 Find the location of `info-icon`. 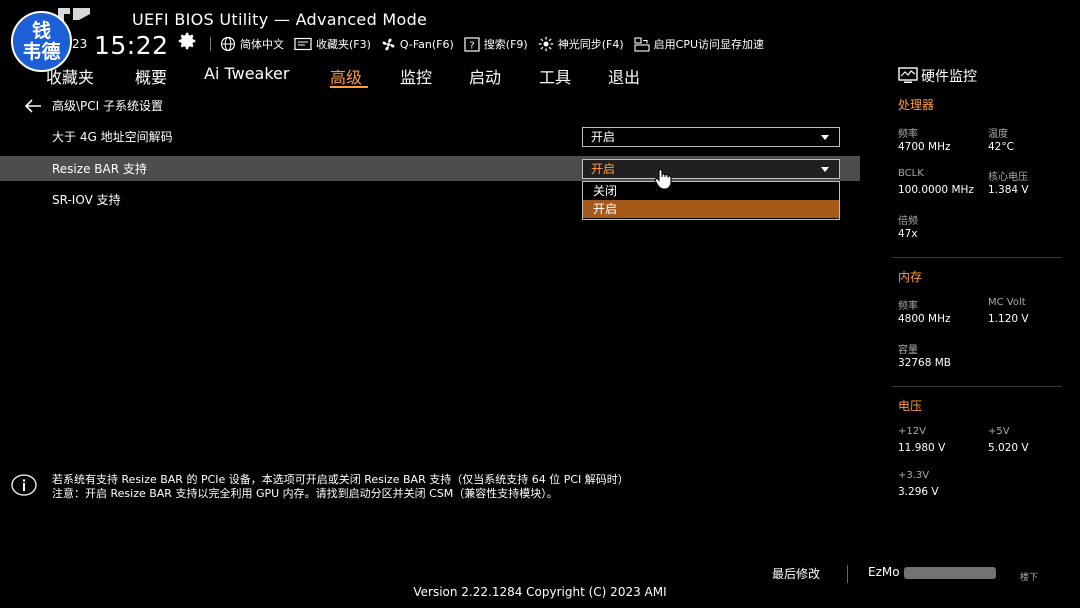

info-icon is located at coordinates (24, 485).